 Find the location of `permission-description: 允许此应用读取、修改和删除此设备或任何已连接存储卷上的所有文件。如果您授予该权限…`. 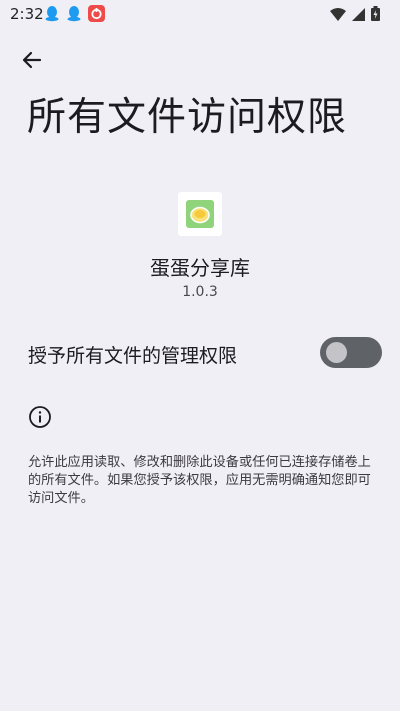

permission-description: 允许此应用读取、修改和删除此设备或任何已连接存储卷上的所有文件。如果您授予该权限… is located at coordinates (199, 480).